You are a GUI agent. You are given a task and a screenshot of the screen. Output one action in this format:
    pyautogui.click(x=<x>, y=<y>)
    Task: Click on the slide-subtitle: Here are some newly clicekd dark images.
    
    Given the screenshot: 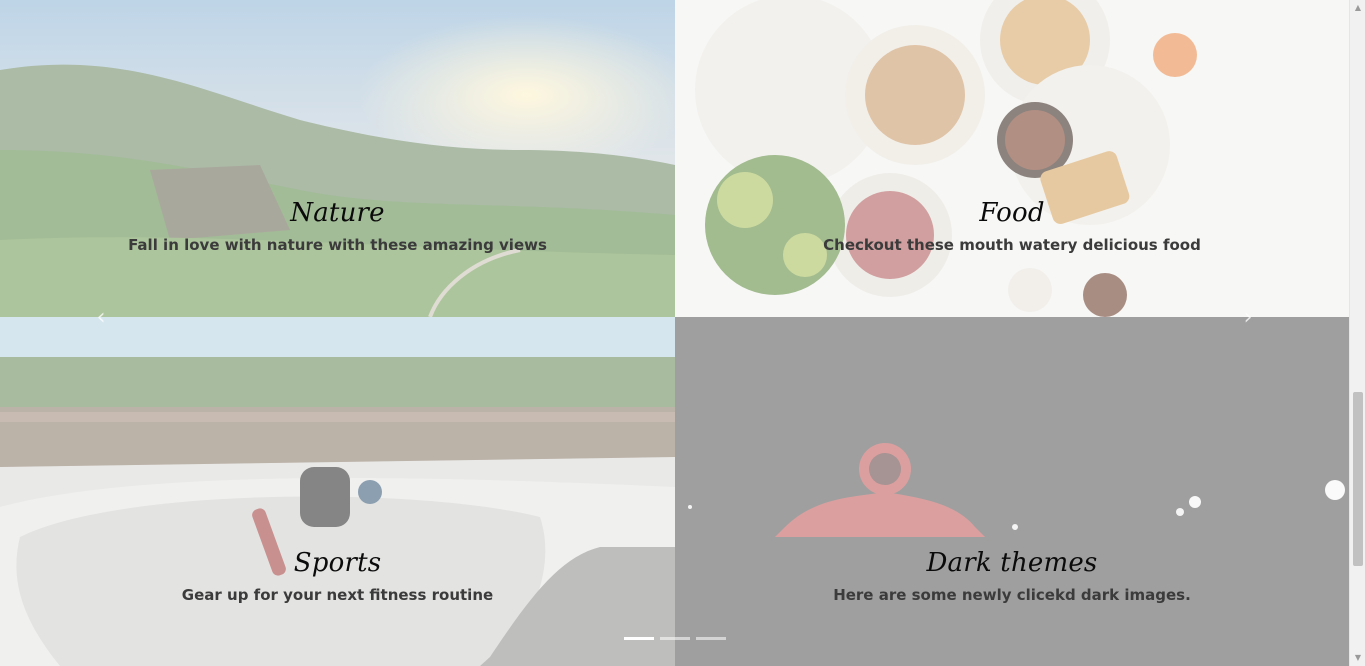 What is the action you would take?
    pyautogui.click(x=1012, y=595)
    